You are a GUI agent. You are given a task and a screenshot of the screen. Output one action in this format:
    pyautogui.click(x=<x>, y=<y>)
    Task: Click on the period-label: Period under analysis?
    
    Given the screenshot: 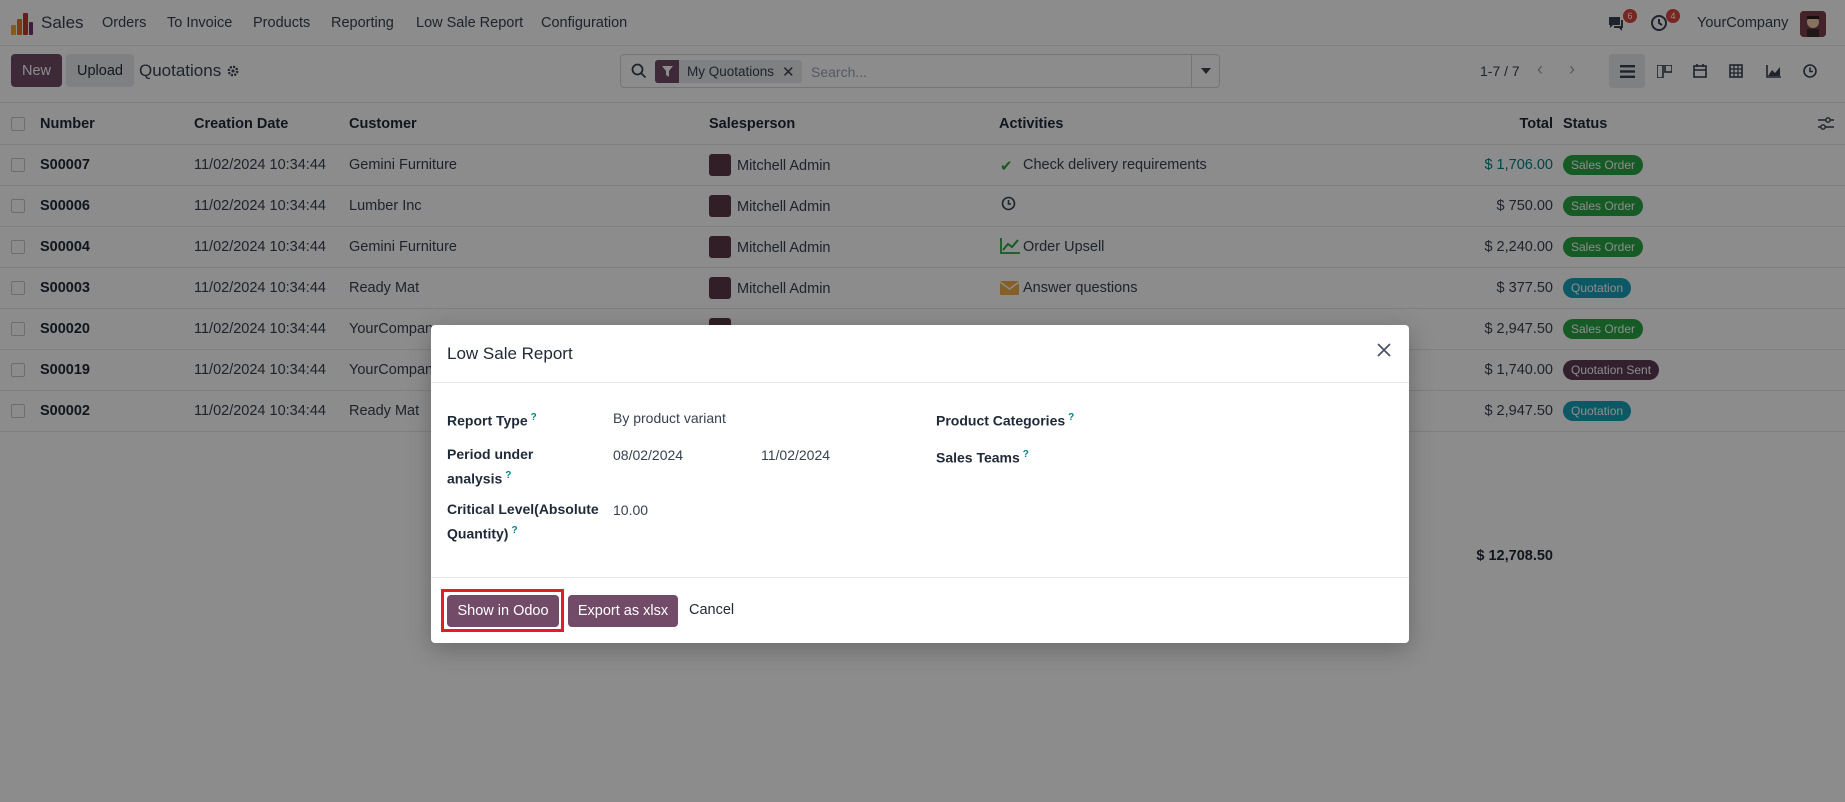 What is the action you would take?
    pyautogui.click(x=490, y=467)
    